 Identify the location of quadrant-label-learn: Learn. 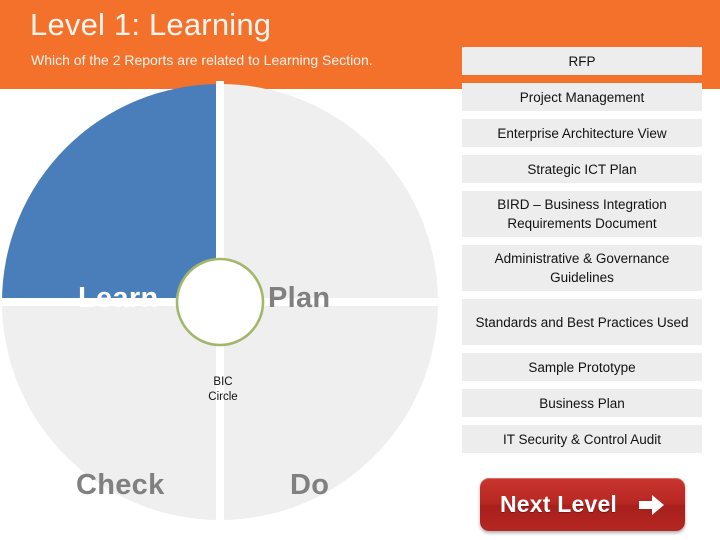
(118, 298).